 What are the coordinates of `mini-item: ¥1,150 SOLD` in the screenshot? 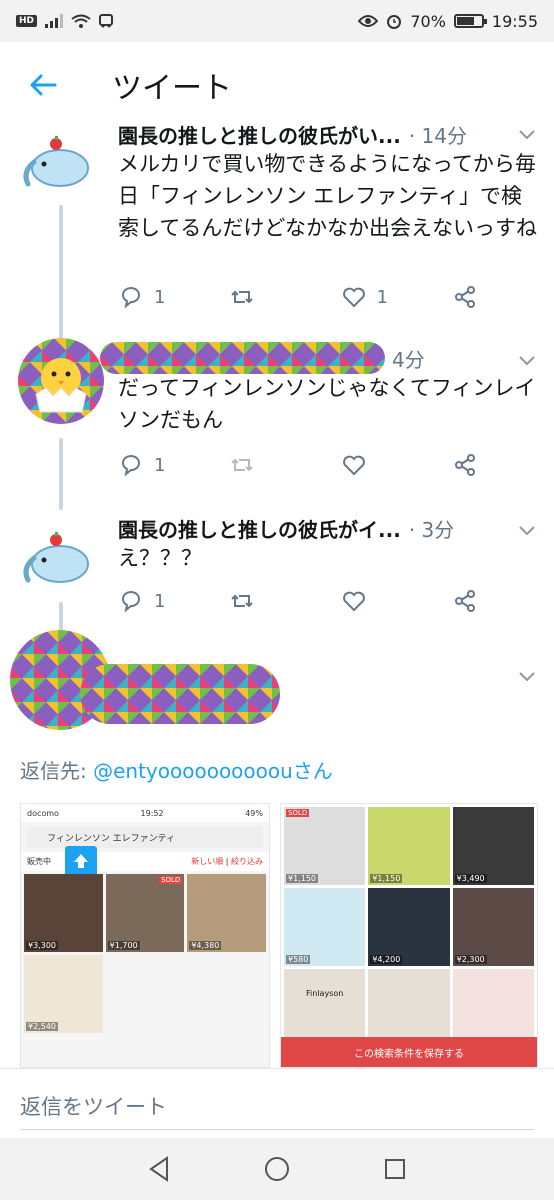 It's located at (325, 846).